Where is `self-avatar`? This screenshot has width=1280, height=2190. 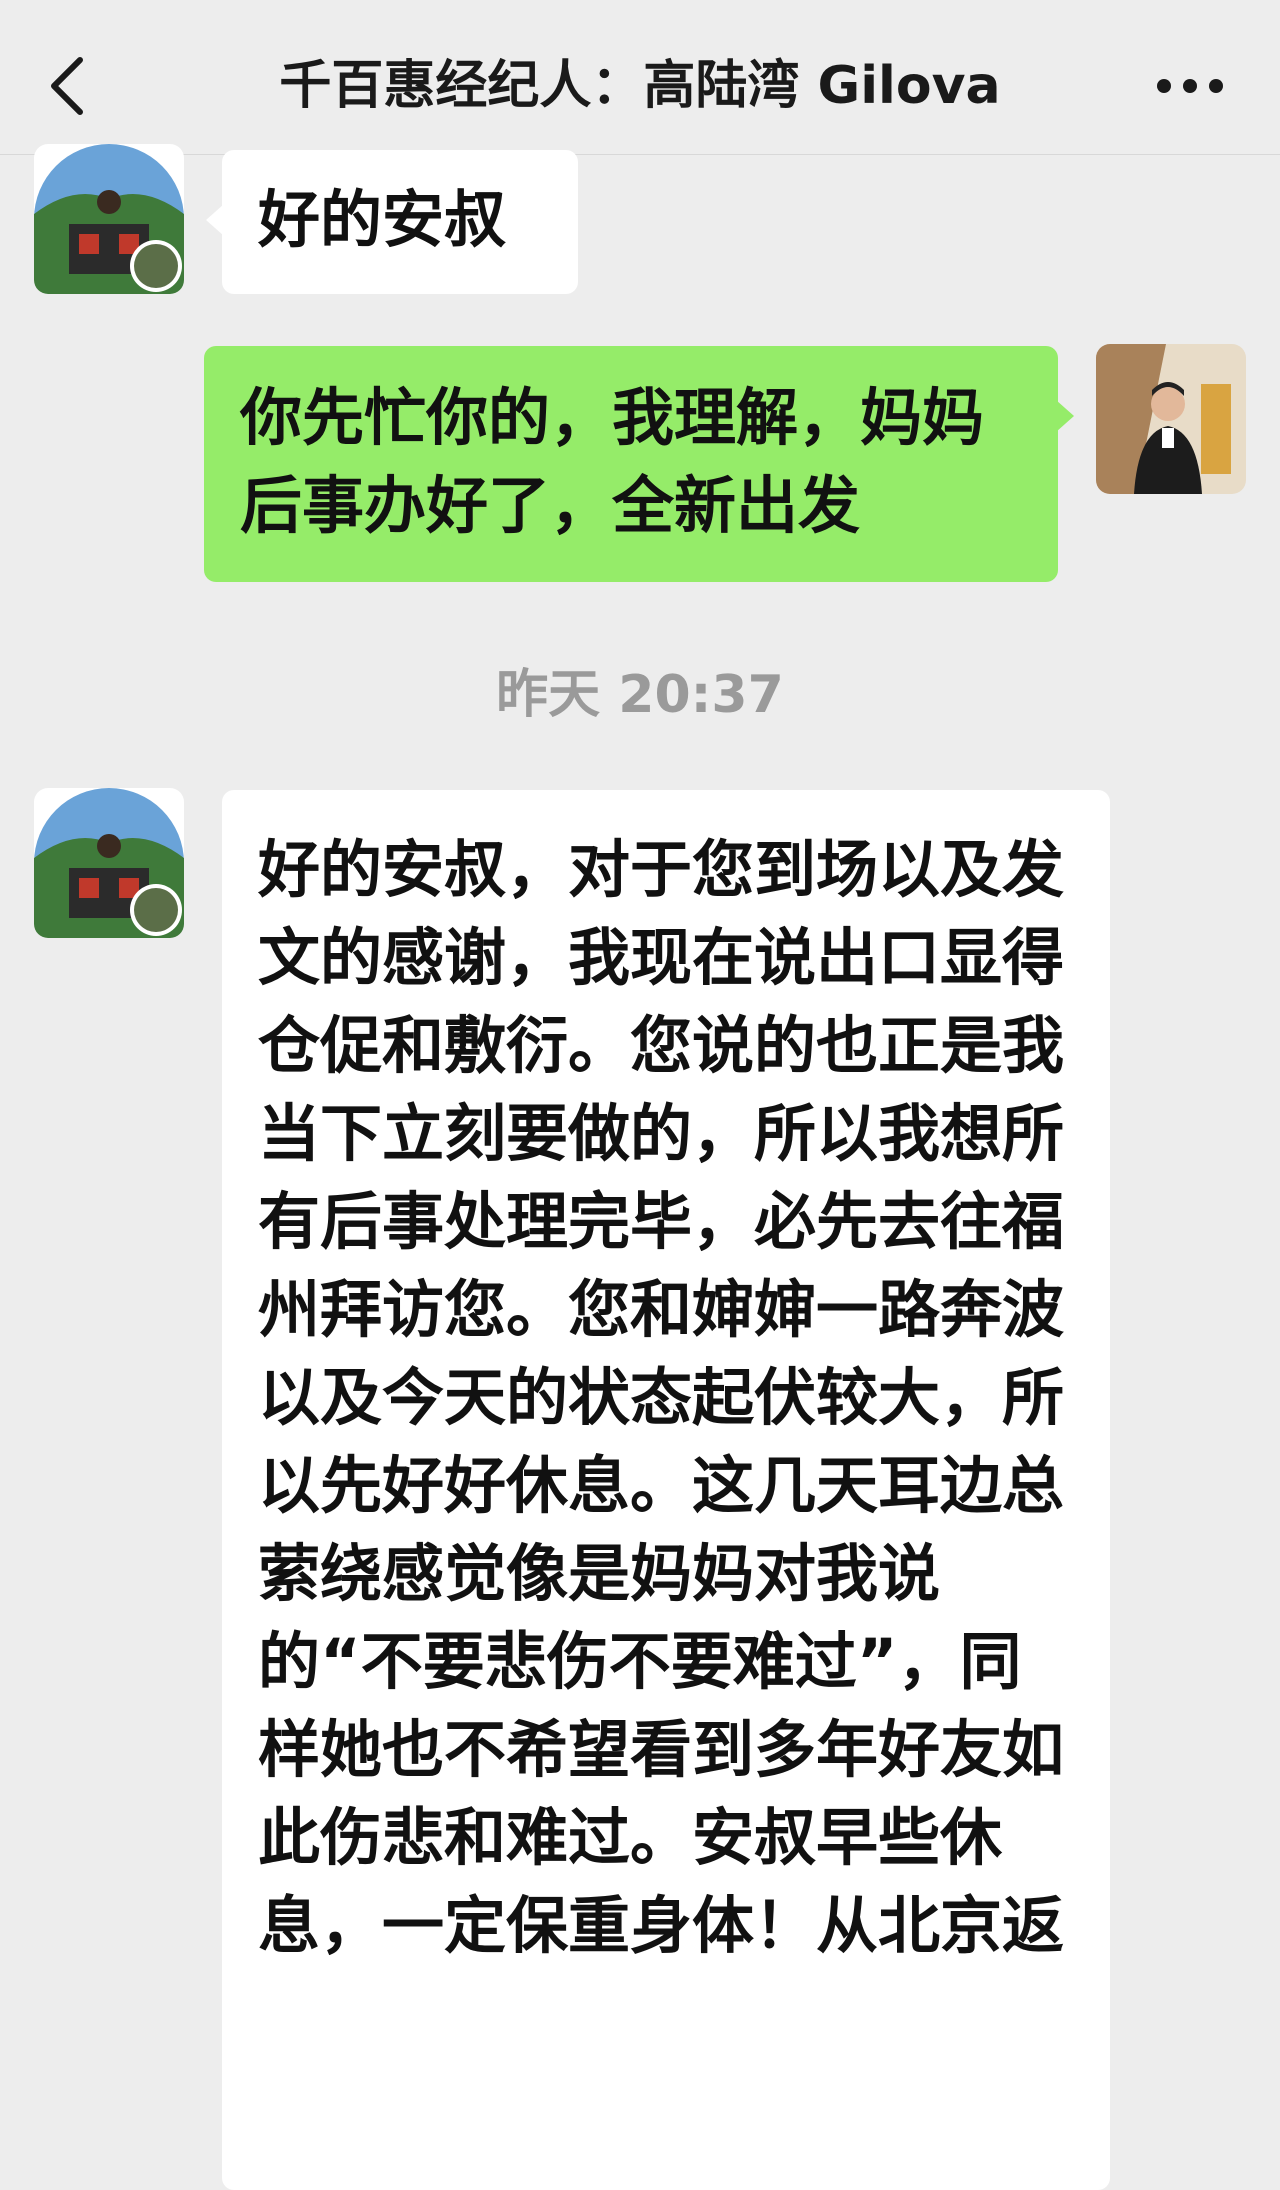 self-avatar is located at coordinates (1171, 419).